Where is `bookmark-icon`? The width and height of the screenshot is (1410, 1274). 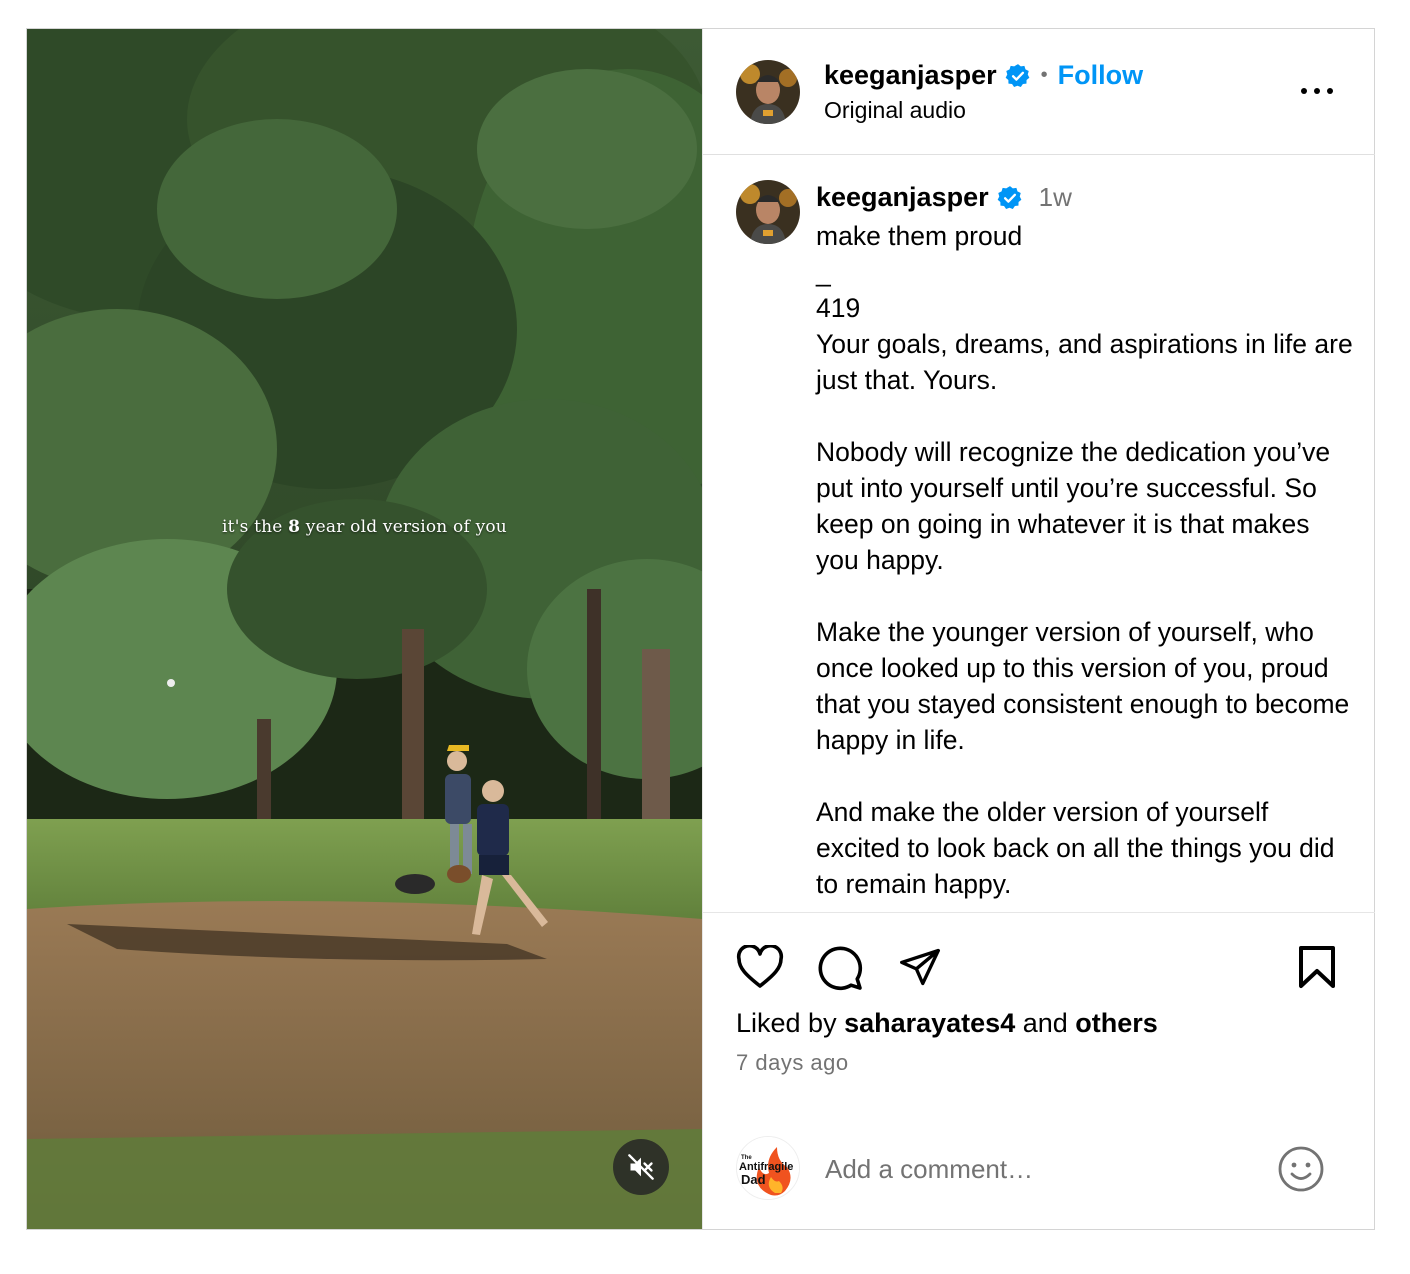 bookmark-icon is located at coordinates (1317, 967).